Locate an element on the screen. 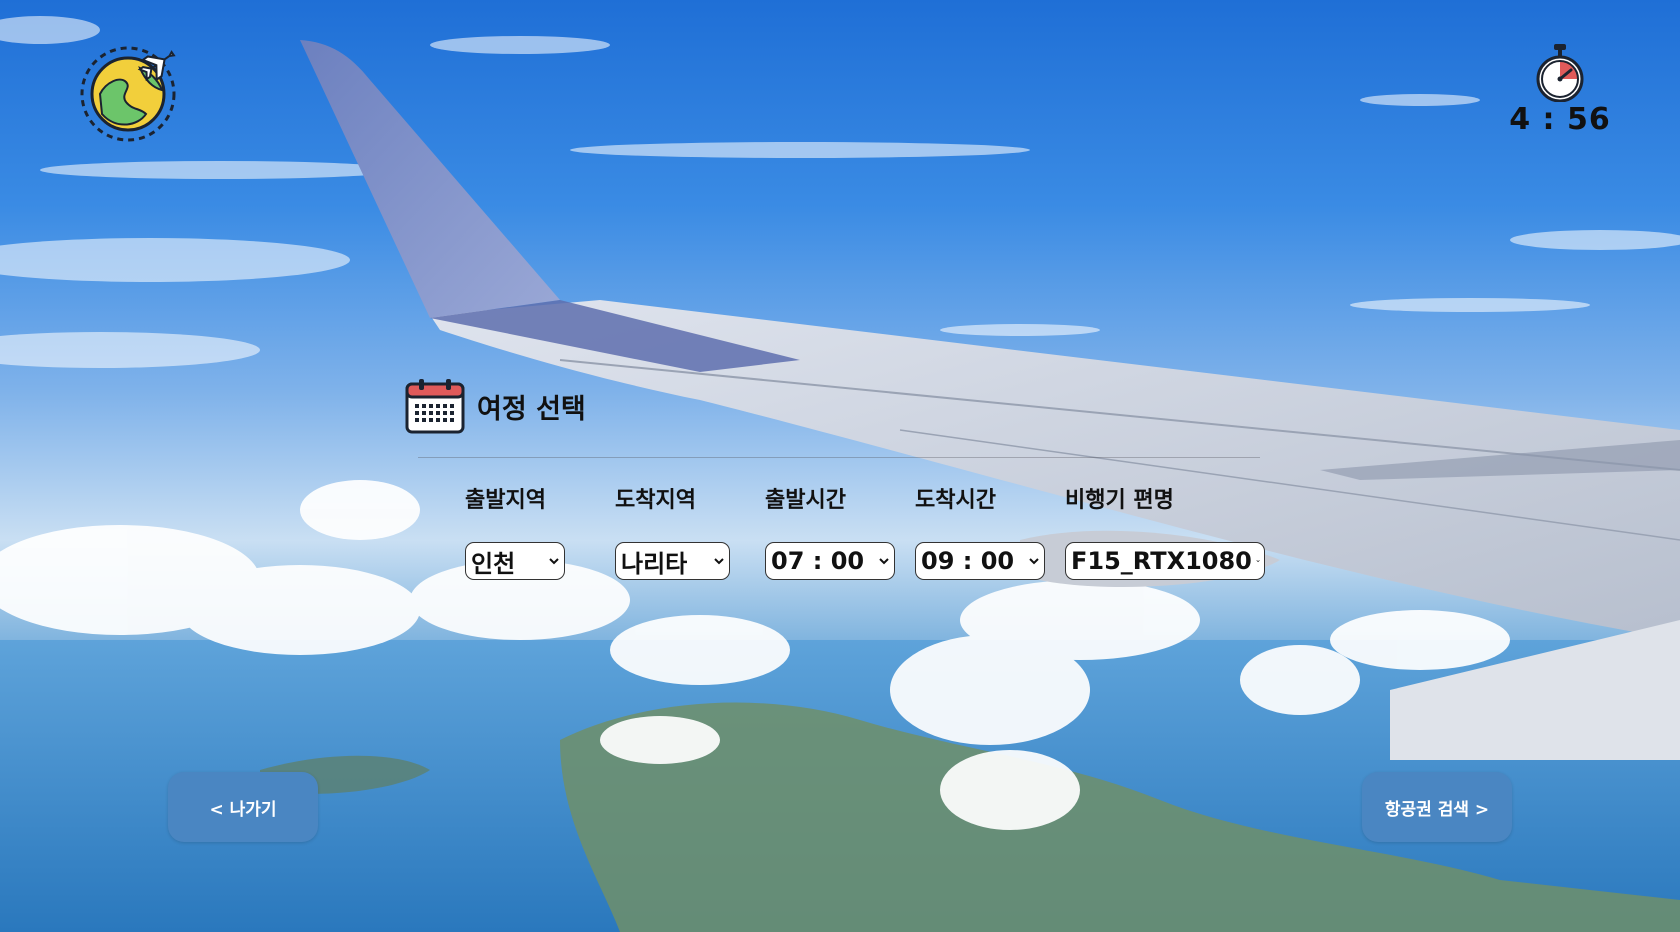 This screenshot has height=932, width=1680. departure-region-value: 인천 is located at coordinates (493, 563).